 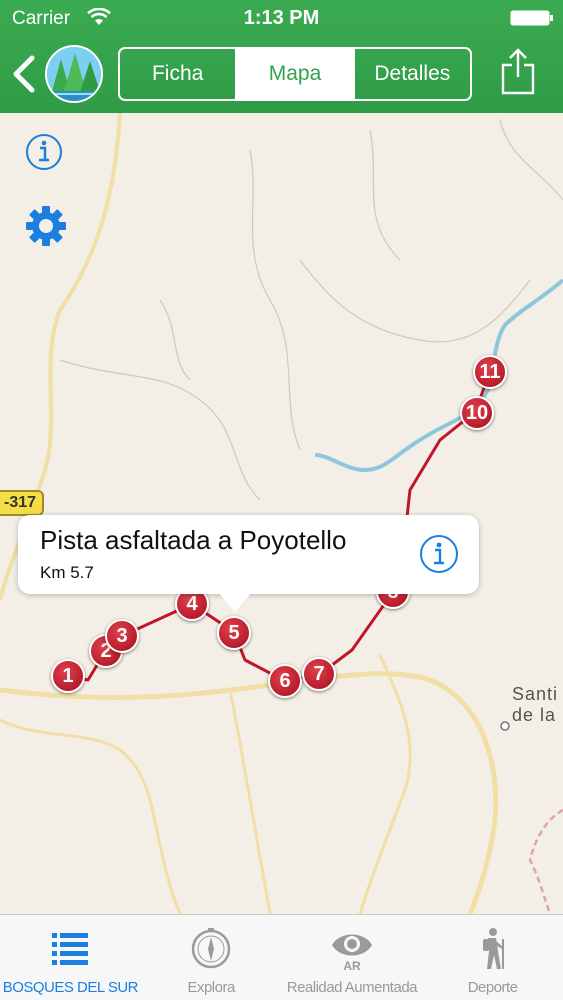 What do you see at coordinates (492, 987) in the screenshot?
I see `tab-label: Deporte` at bounding box center [492, 987].